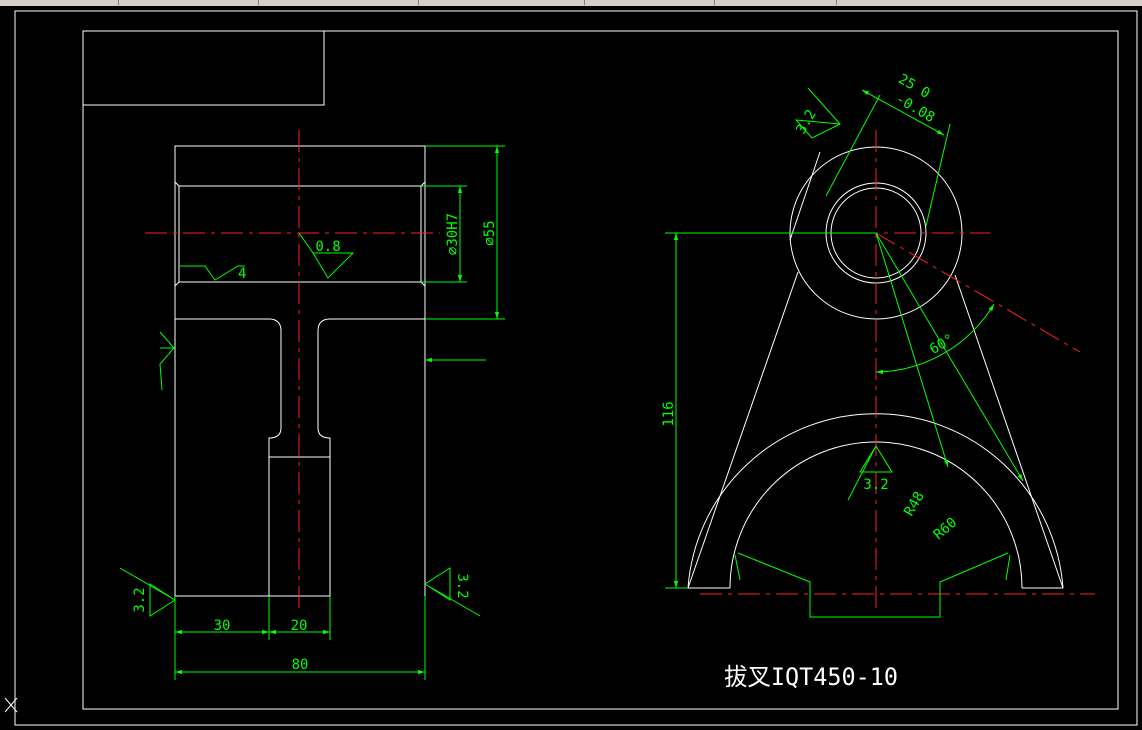 The height and width of the screenshot is (730, 1142). I want to click on finish-bore-top: 0.8, so click(327, 247).